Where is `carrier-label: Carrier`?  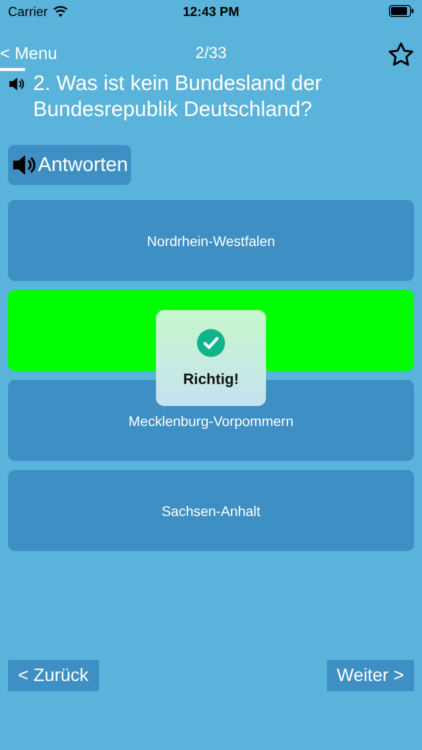 carrier-label: Carrier is located at coordinates (28, 11).